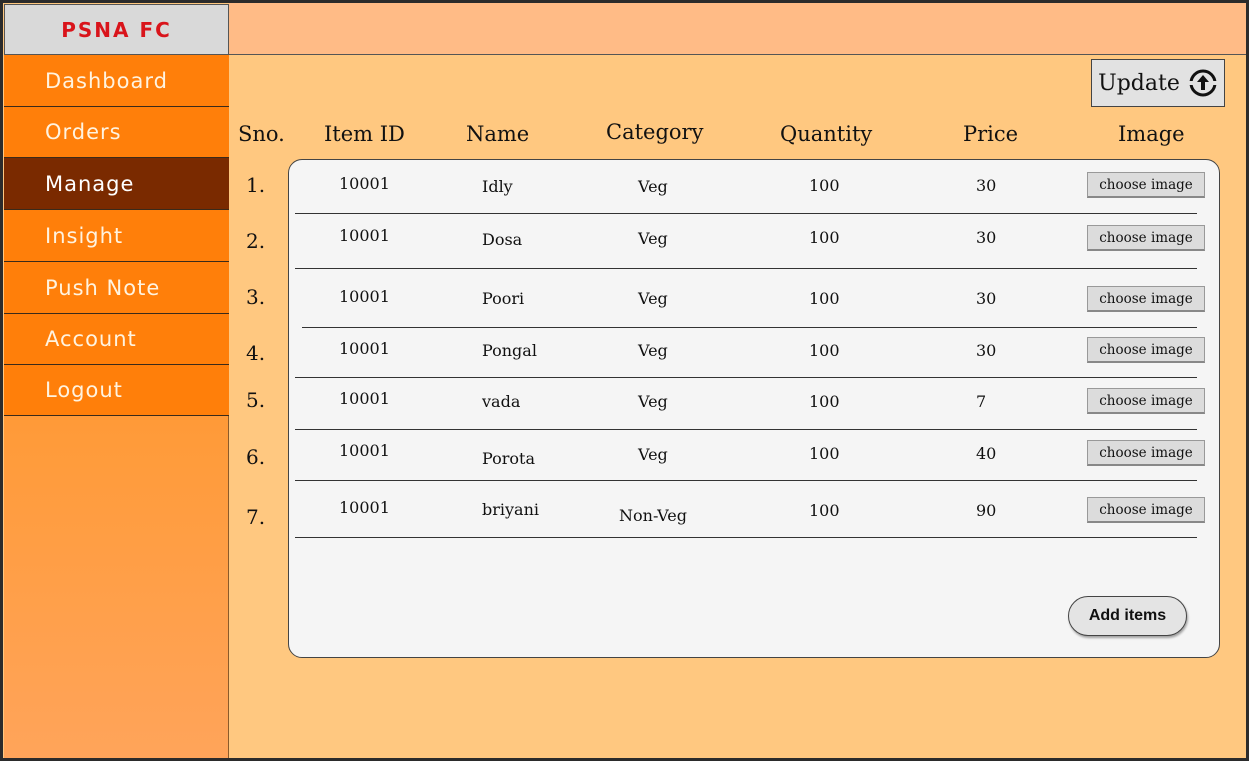 Image resolution: width=1249 pixels, height=761 pixels. I want to click on row-1-item-id: 10001, so click(364, 183).